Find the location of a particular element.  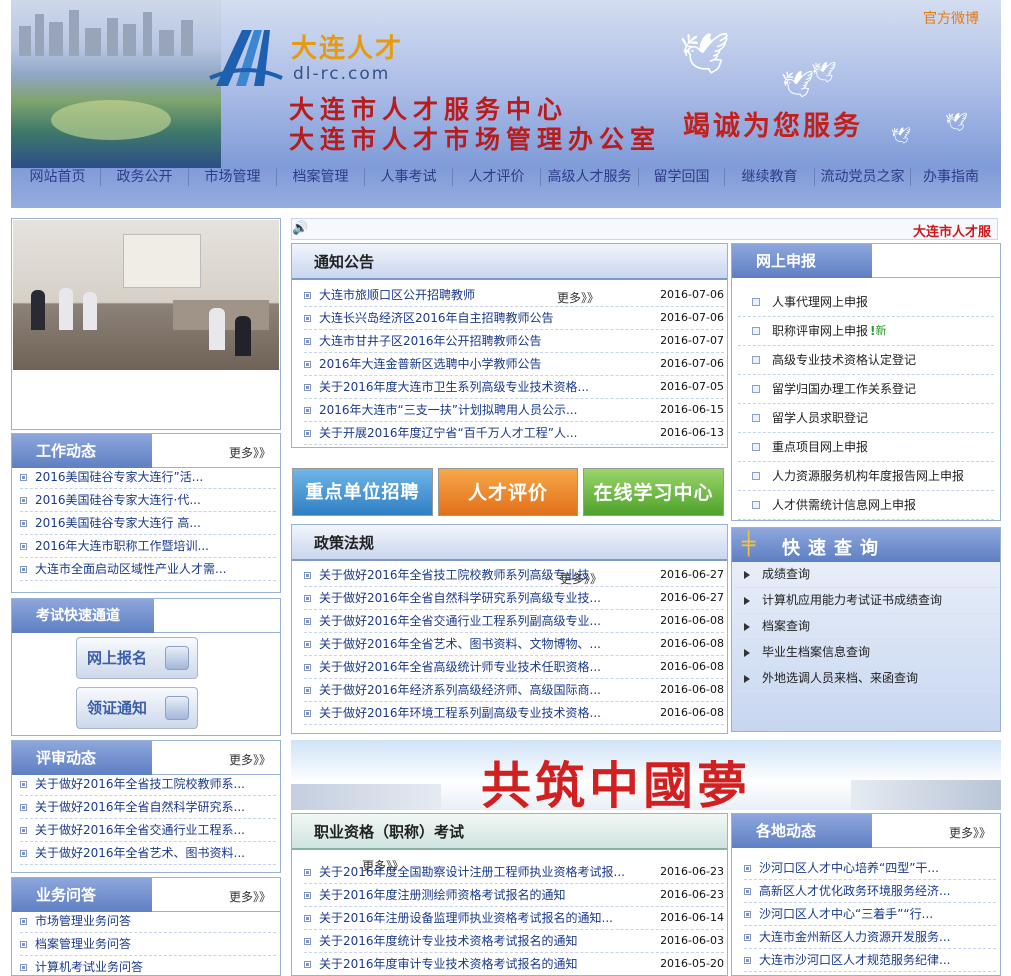

nav-guide: 办事指南 is located at coordinates (951, 177).